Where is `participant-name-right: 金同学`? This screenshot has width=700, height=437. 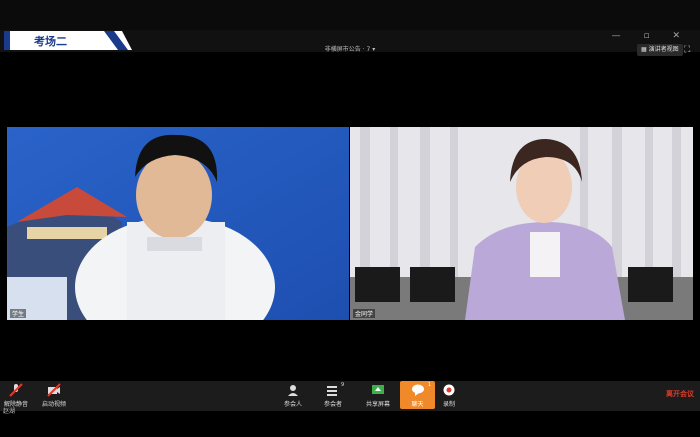
participant-name-right: 金同学 is located at coordinates (364, 313).